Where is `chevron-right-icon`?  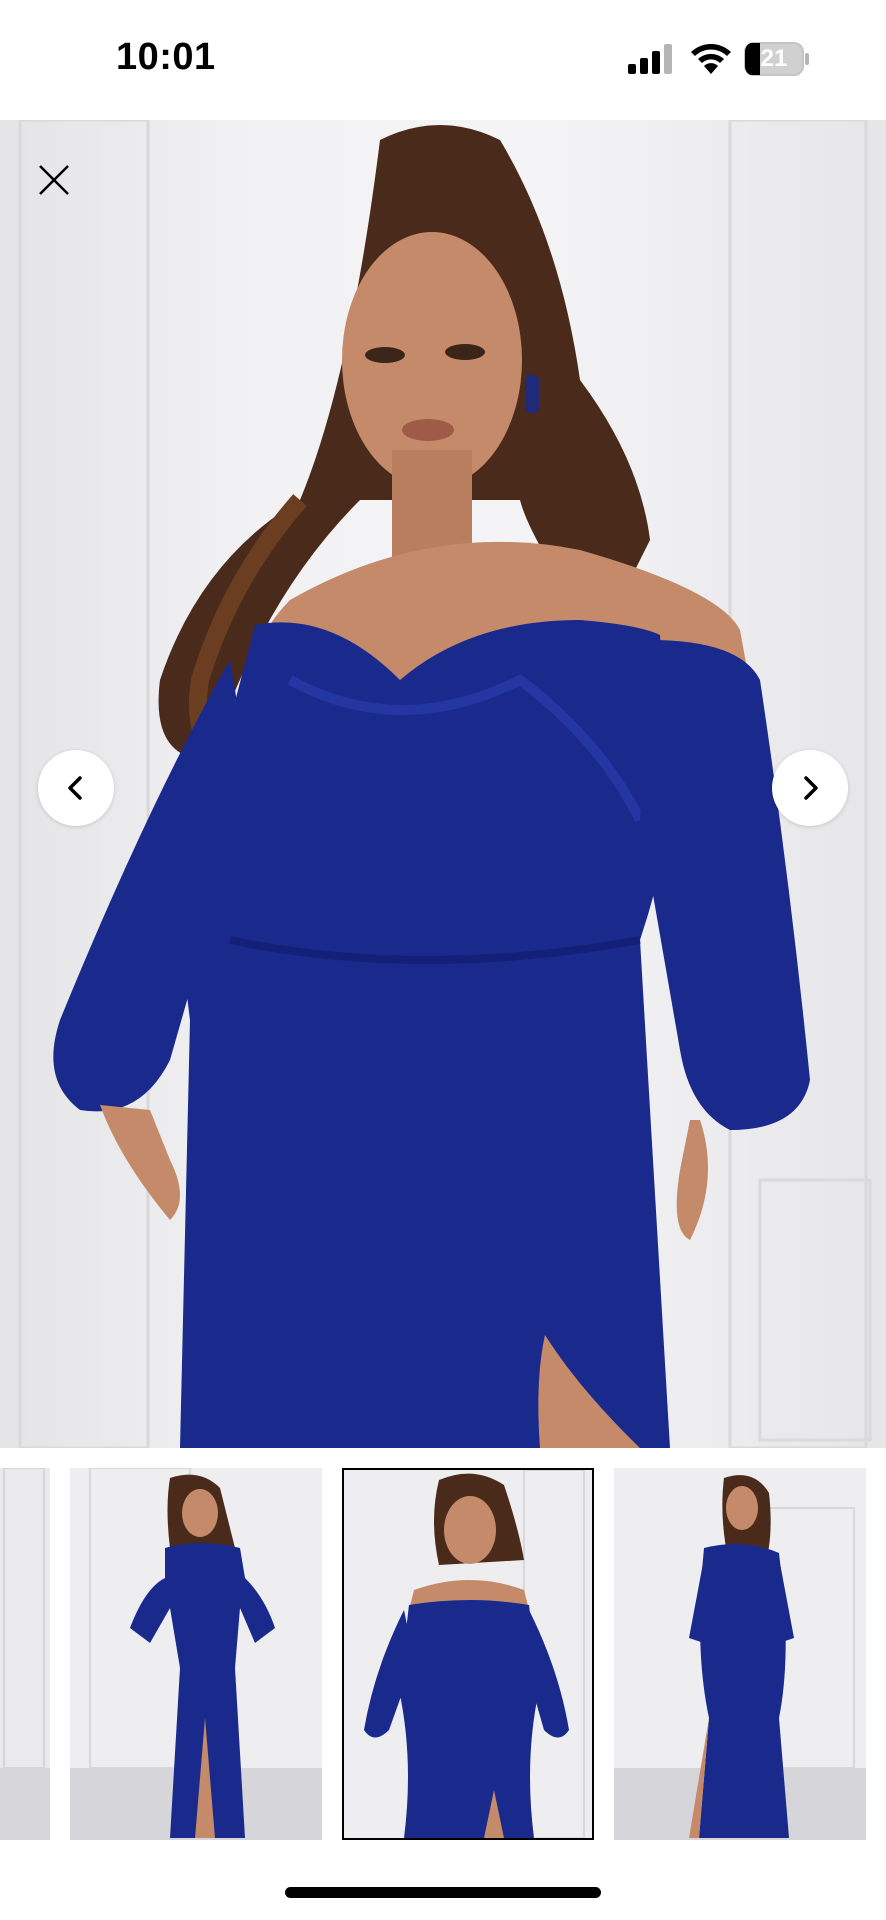 chevron-right-icon is located at coordinates (811, 788).